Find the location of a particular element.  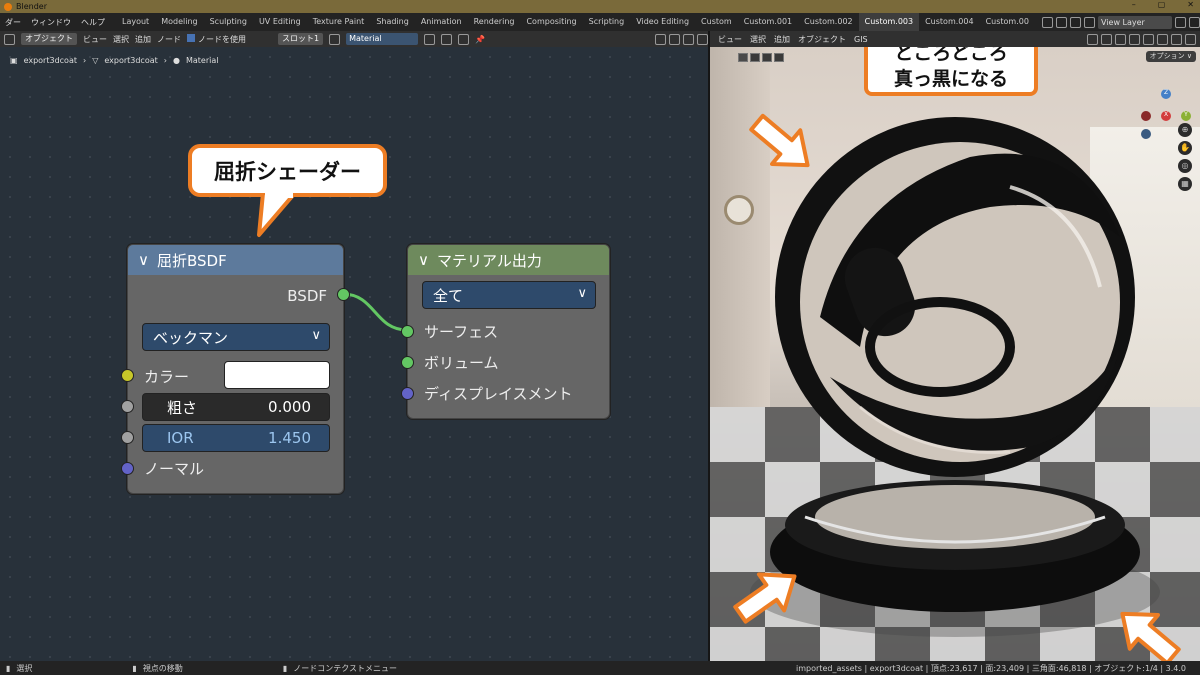

new-scene-icon is located at coordinates (1061, 22).